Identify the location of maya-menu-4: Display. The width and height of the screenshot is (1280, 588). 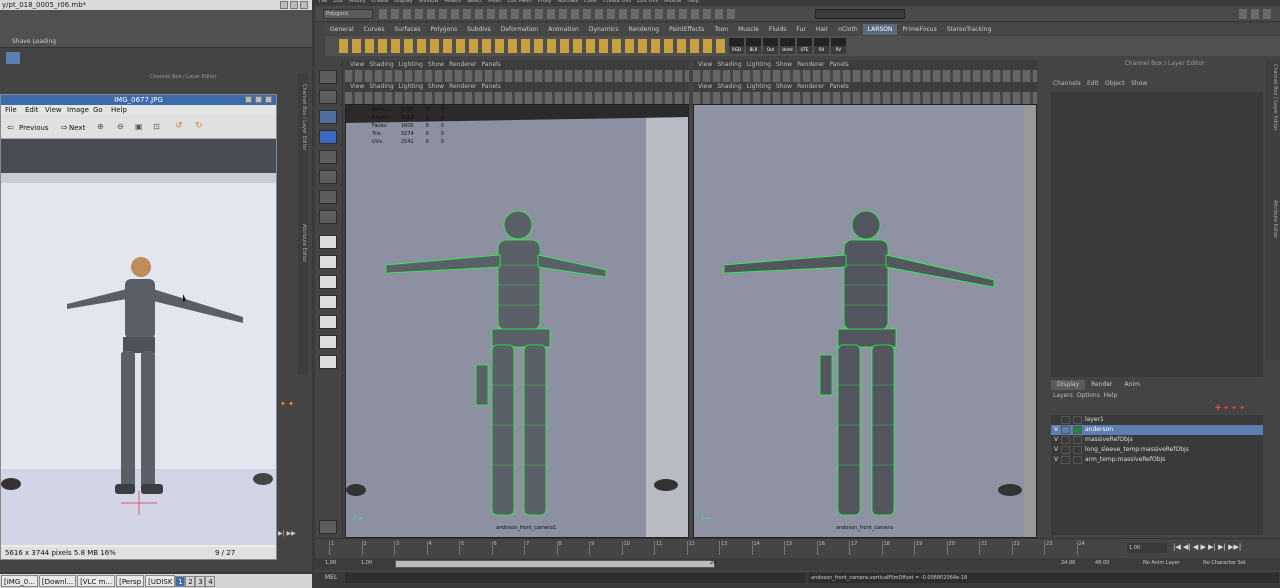
(403, 2).